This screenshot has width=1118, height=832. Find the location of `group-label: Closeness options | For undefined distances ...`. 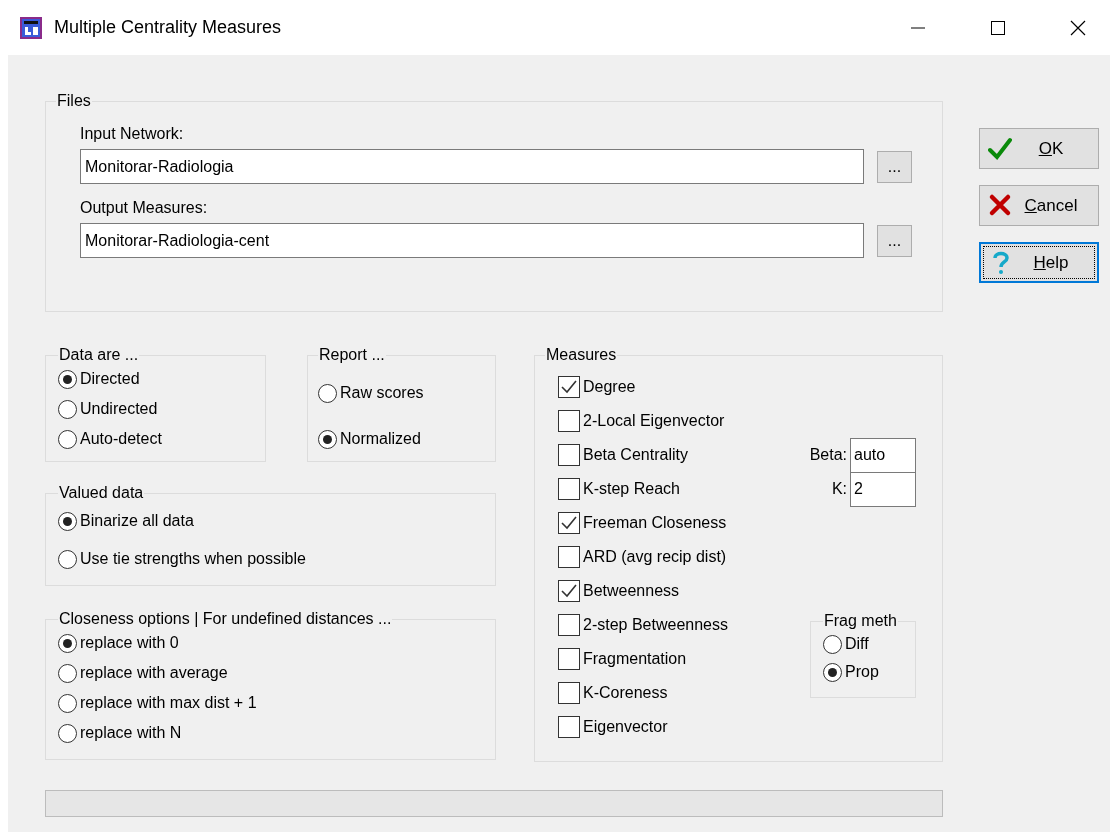

group-label: Closeness options | For undefined distances ... is located at coordinates (225, 619).